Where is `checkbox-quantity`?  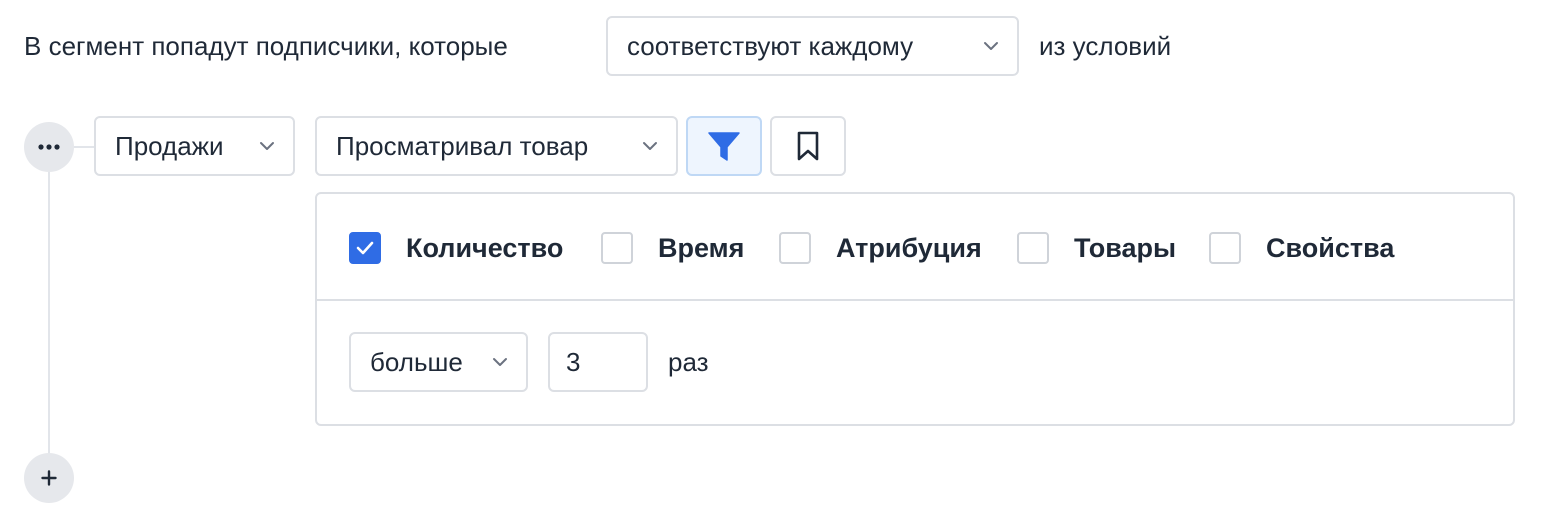 checkbox-quantity is located at coordinates (365, 248).